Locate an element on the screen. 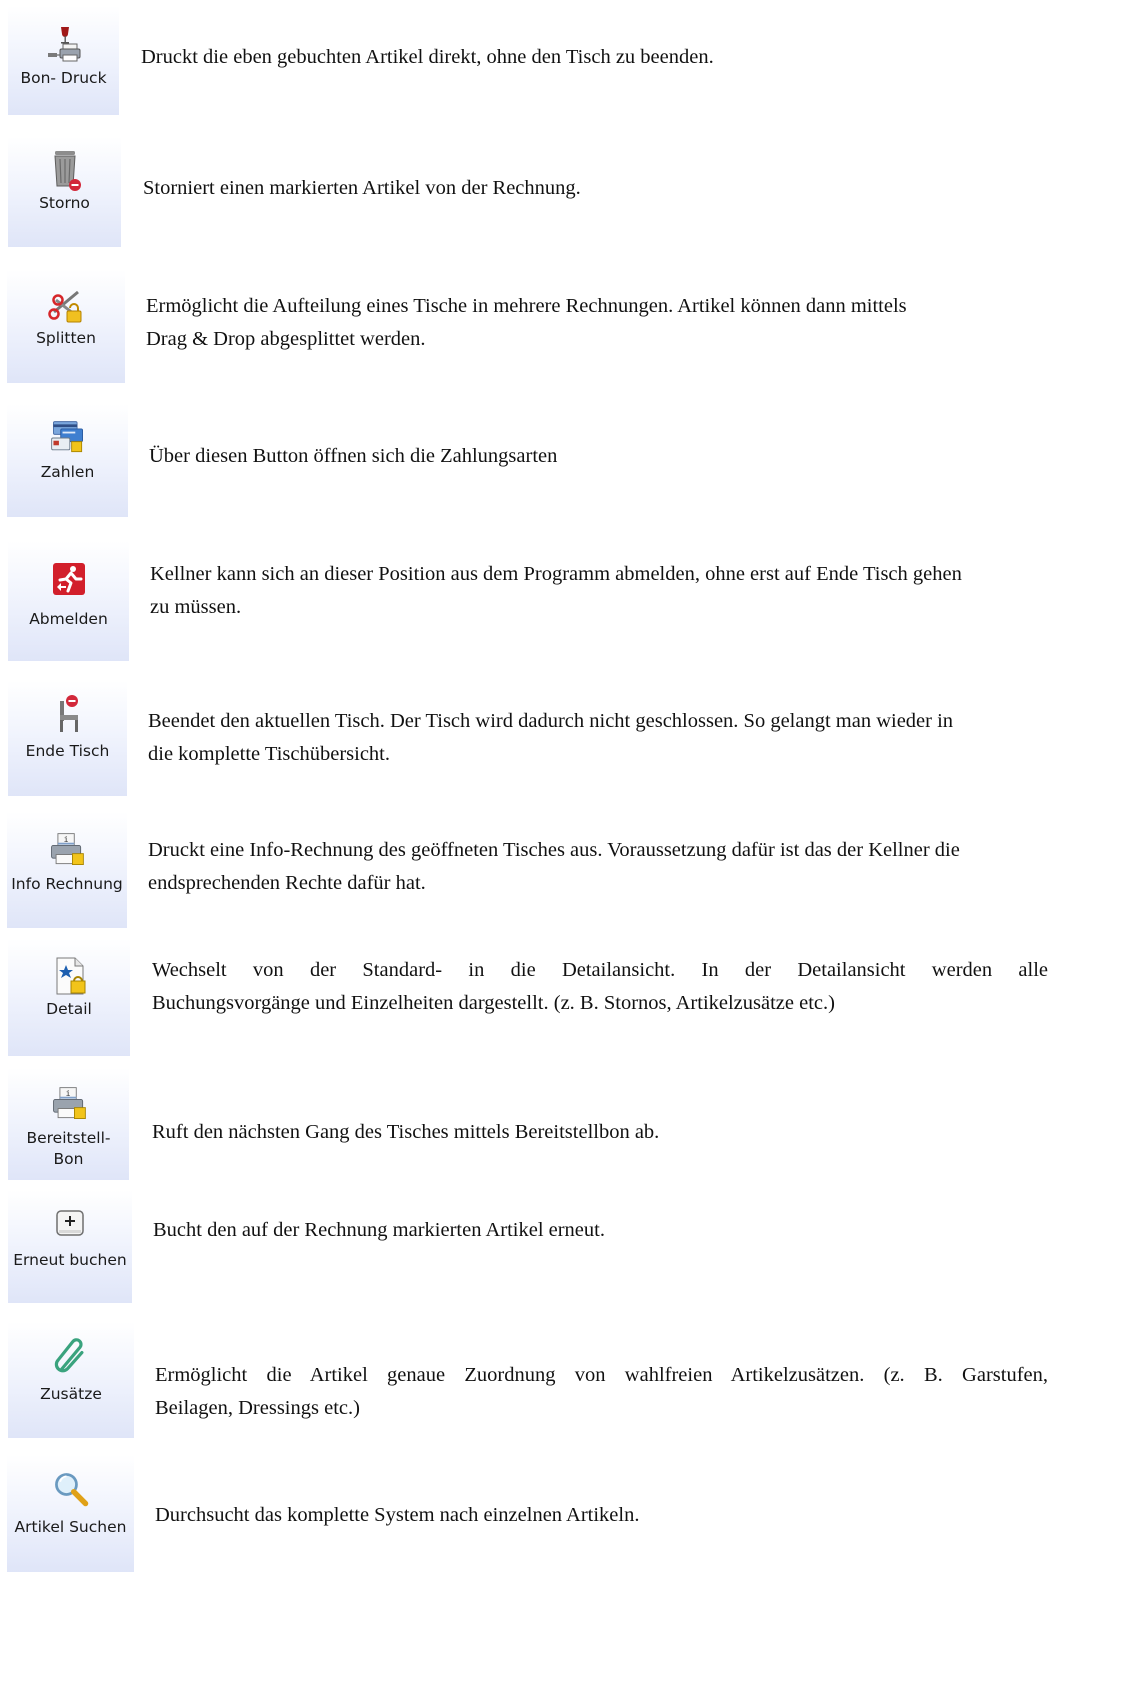 Image resolution: width=1128 pixels, height=1684 pixels. erneut-buchen-label: Erneut buchen is located at coordinates (70, 1260).